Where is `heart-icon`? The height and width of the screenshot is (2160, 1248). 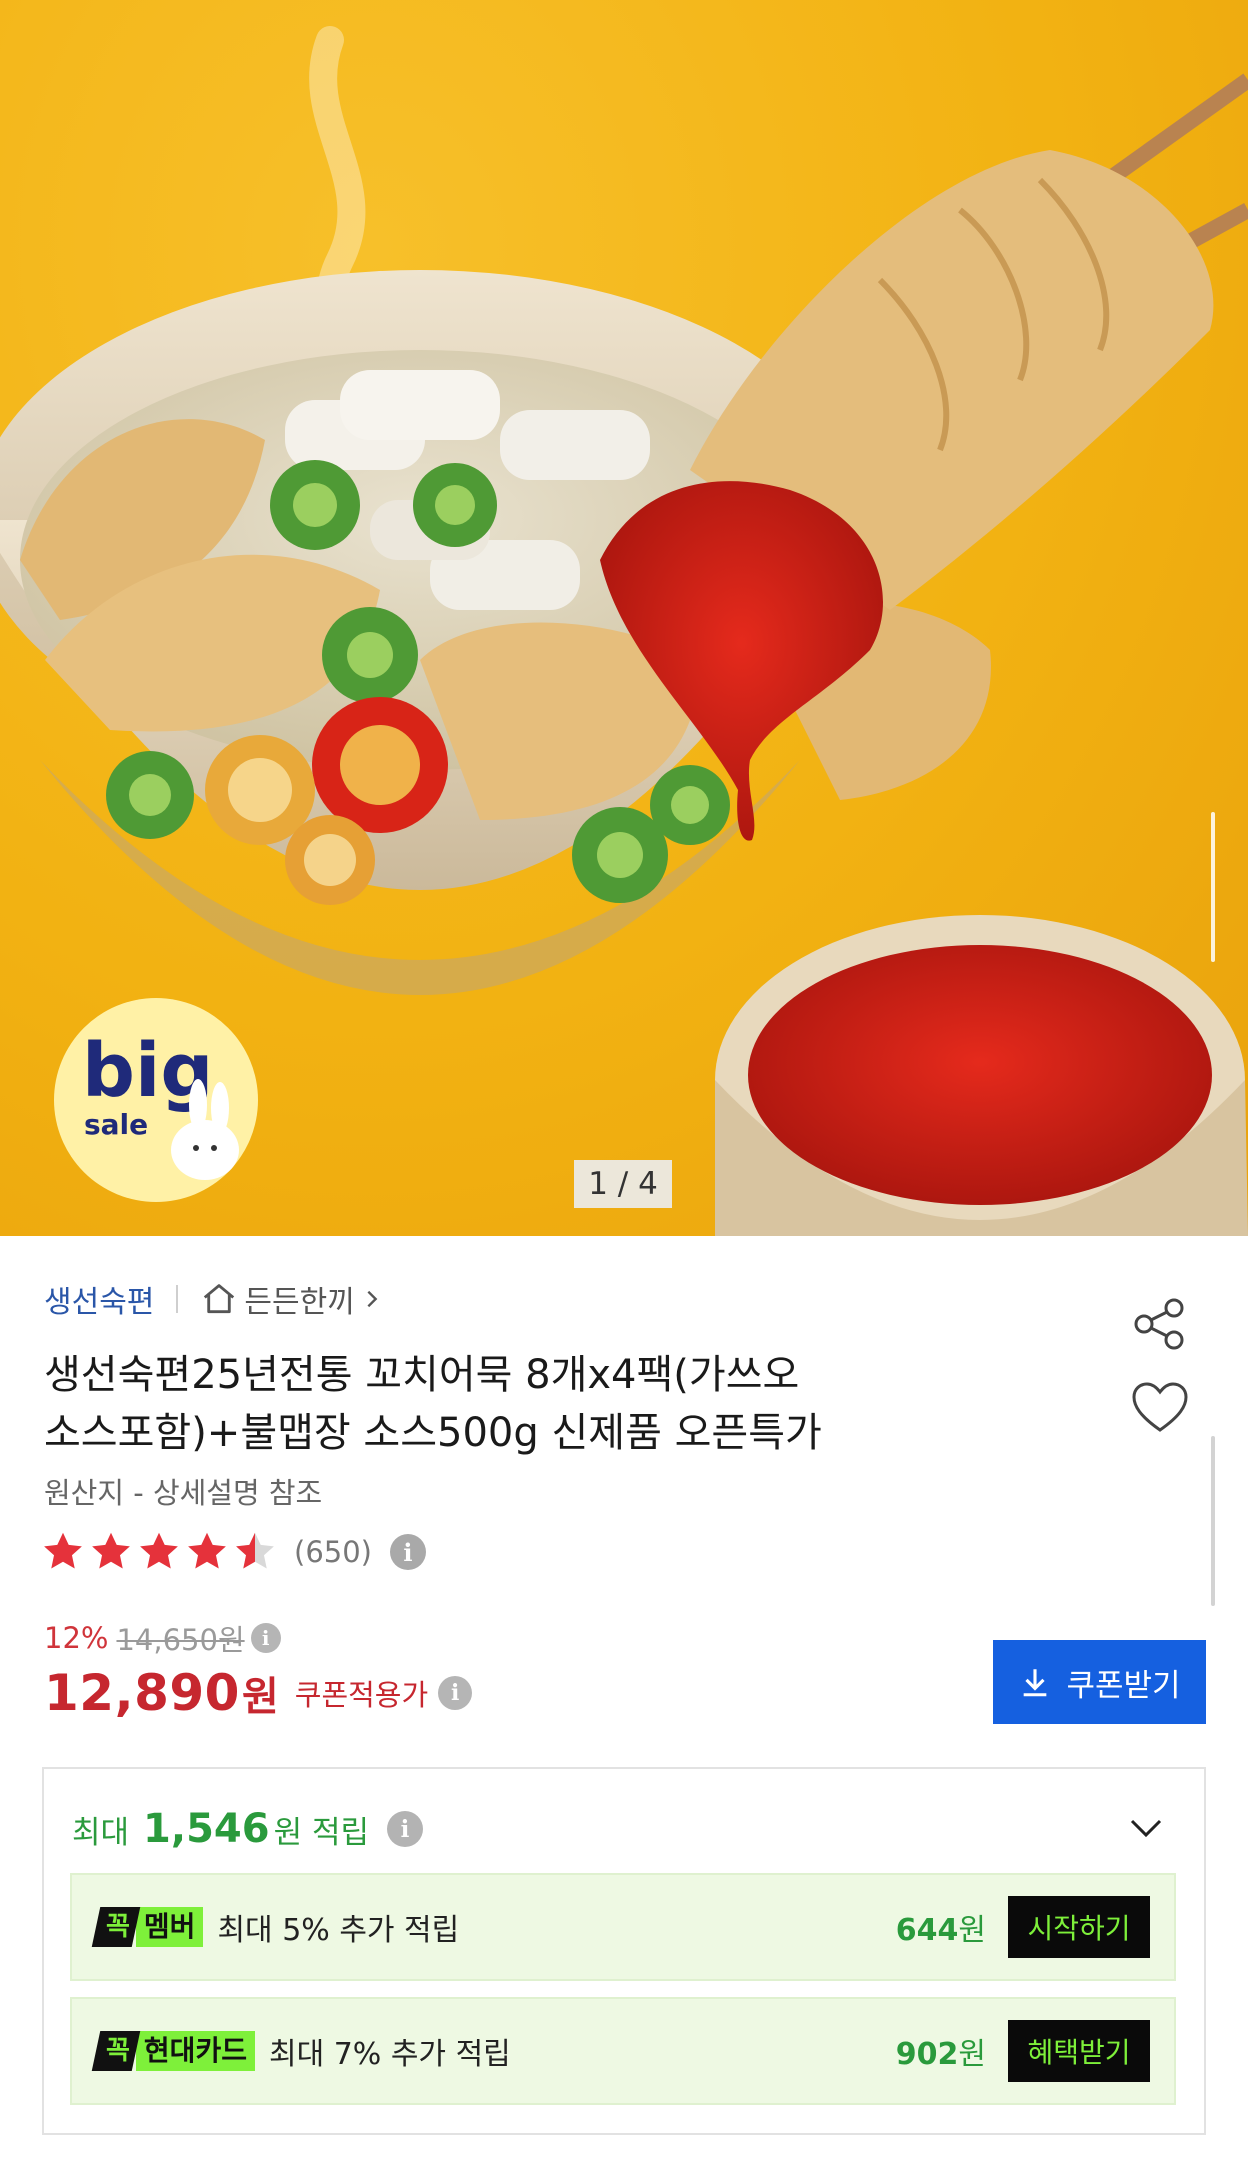 heart-icon is located at coordinates (1160, 1408).